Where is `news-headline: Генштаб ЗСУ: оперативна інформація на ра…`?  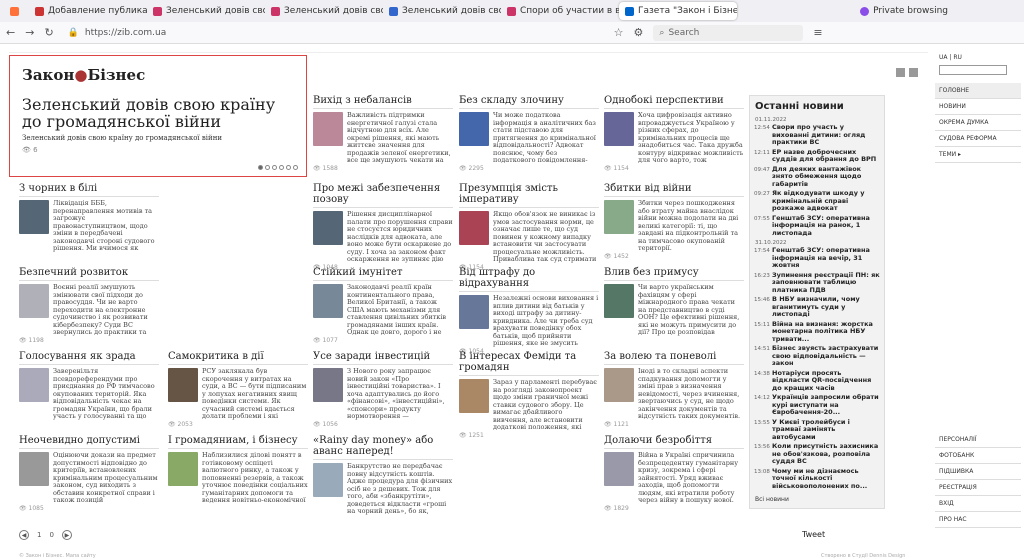 news-headline: Генштаб ЗСУ: оперативна інформація на ра… is located at coordinates (826, 226).